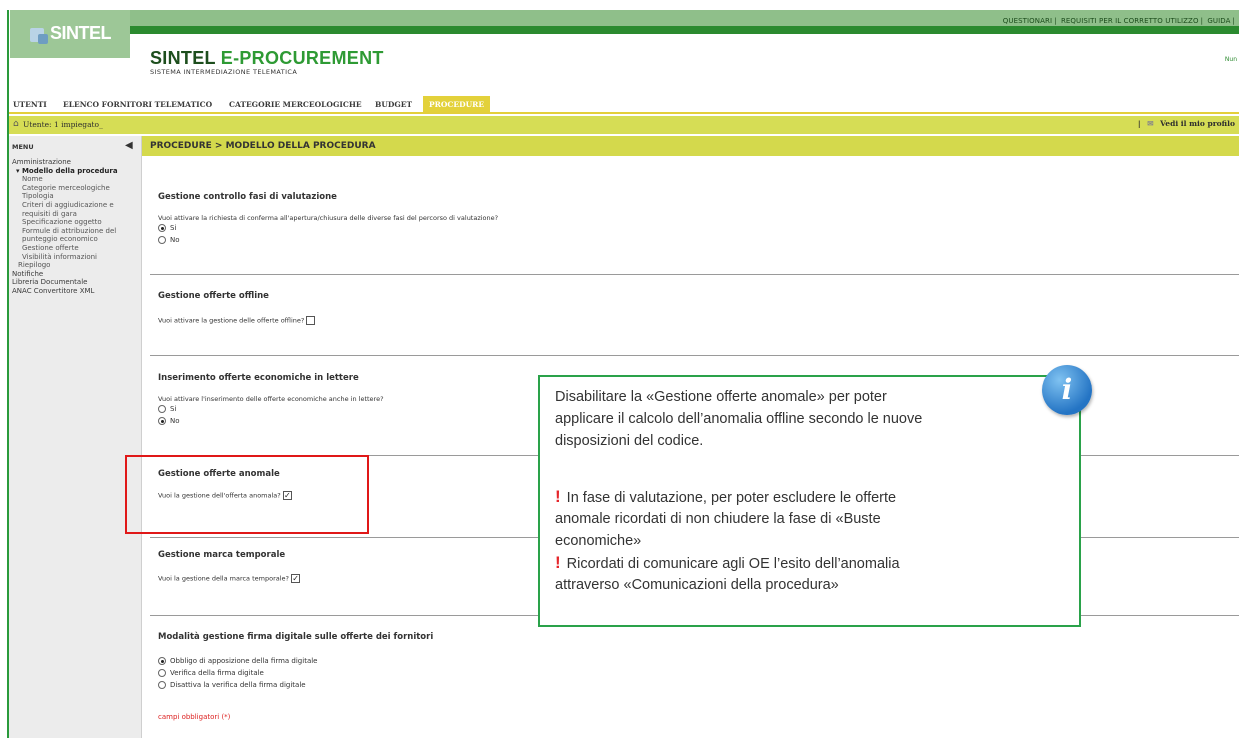 Image resolution: width=1239 pixels, height=738 pixels. What do you see at coordinates (76, 231) in the screenshot?
I see `sidebar-item-formule: Formule di attribuzione del` at bounding box center [76, 231].